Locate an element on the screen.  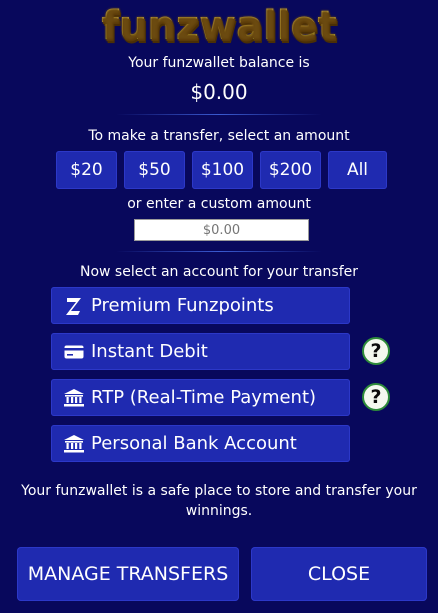
transfer-label: To make a transfer, select an amount is located at coordinates (219, 136).